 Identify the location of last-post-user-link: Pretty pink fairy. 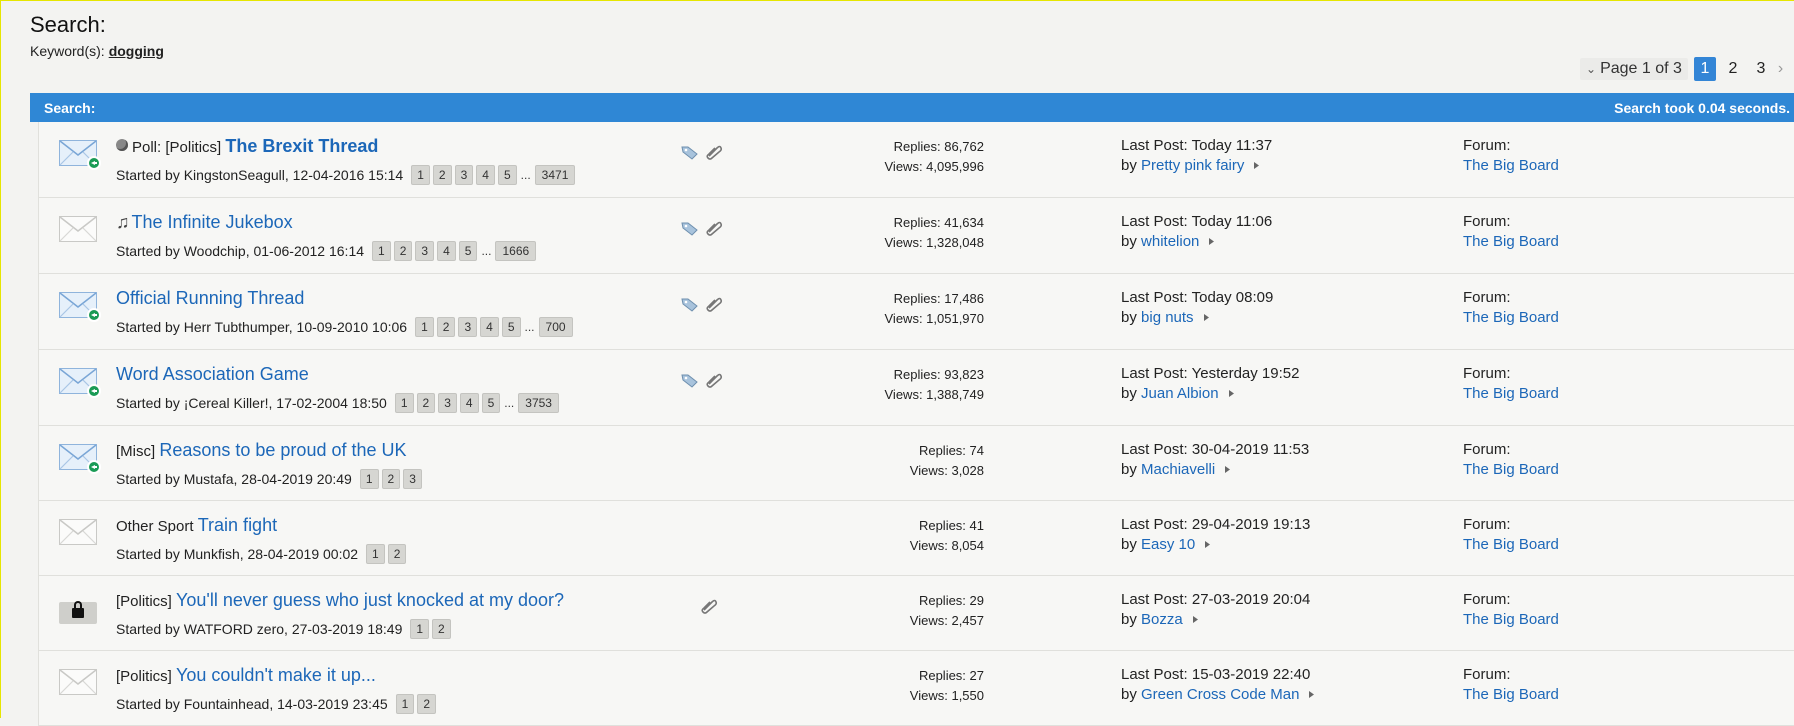
(1192, 165).